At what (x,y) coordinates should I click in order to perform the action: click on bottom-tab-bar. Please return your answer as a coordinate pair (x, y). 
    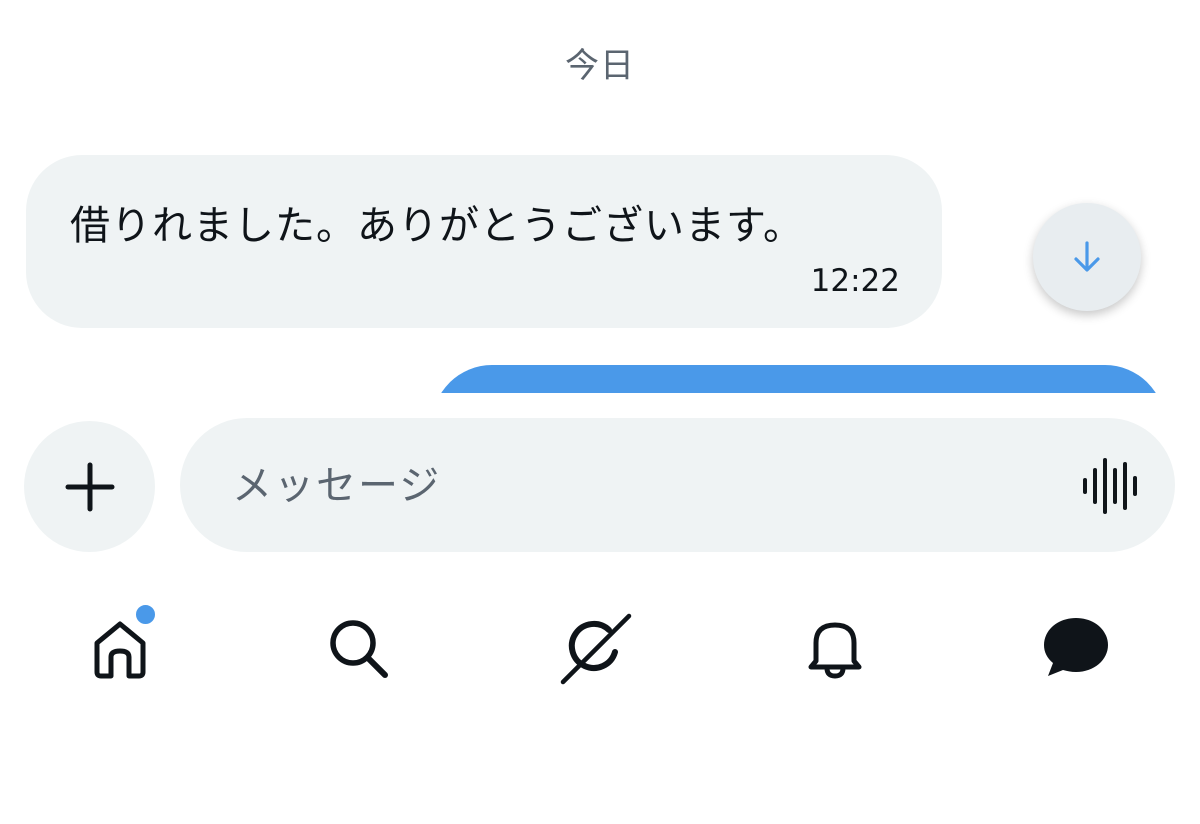
    Looking at the image, I should click on (600, 650).